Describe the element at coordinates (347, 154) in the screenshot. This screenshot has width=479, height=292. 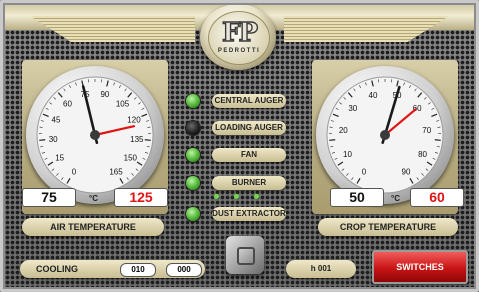
I see `gauge-tick-label: 10` at that location.